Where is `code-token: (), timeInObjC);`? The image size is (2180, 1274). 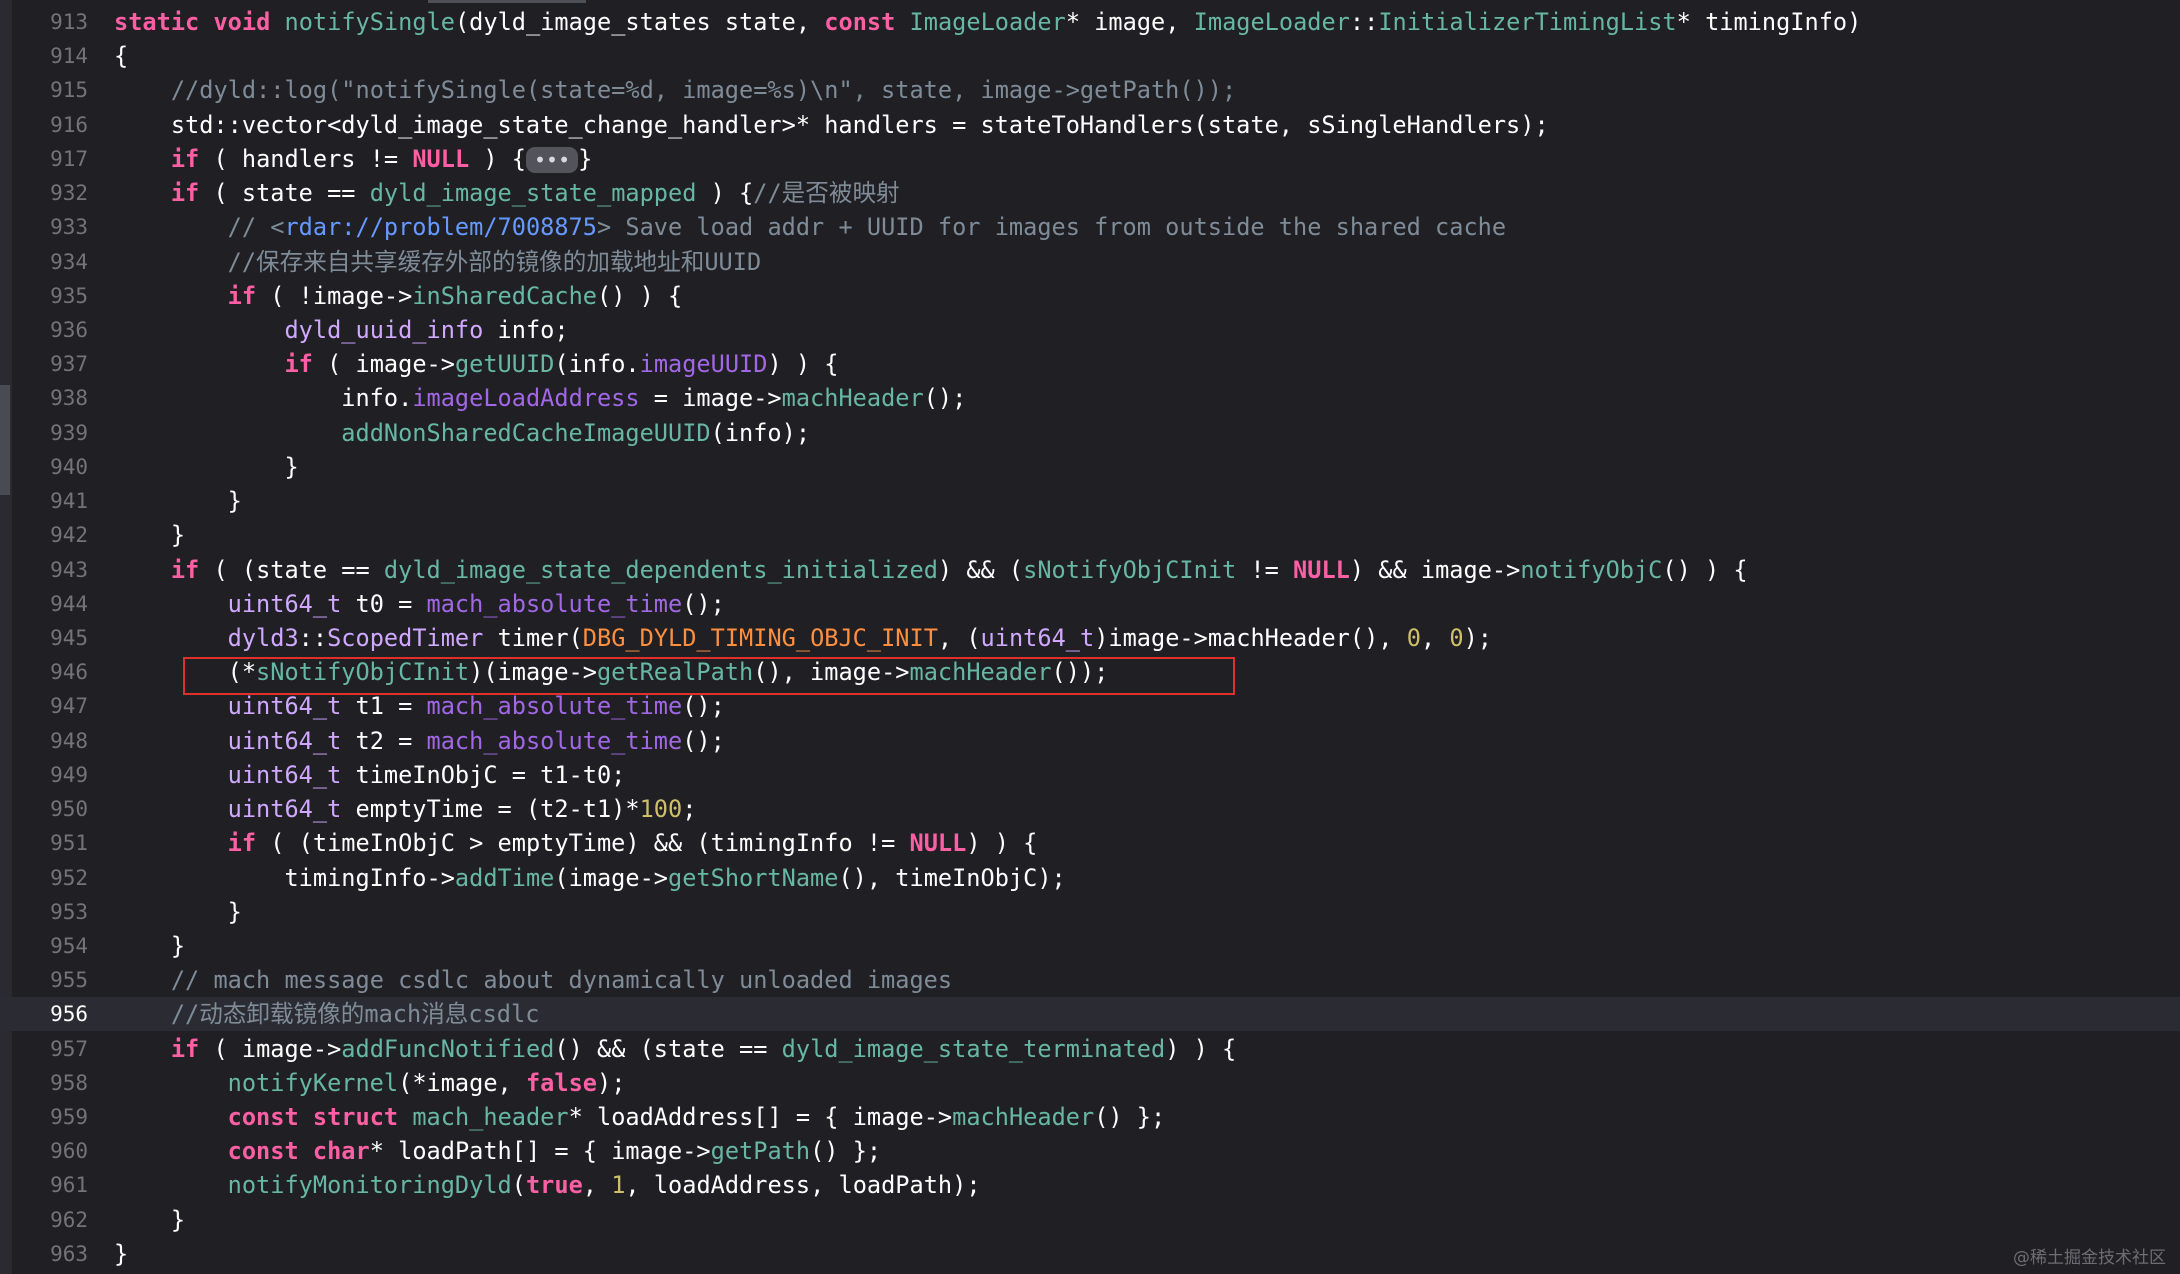
code-token: (), timeInObjC); is located at coordinates (952, 877).